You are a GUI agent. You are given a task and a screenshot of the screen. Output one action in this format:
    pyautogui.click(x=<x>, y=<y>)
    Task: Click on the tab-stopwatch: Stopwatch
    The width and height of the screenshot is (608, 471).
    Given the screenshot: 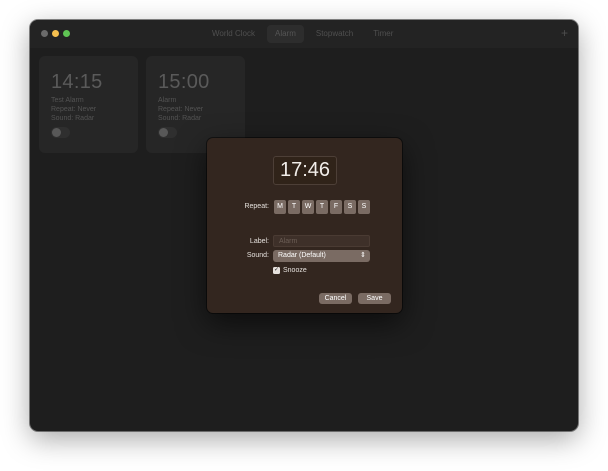 What is the action you would take?
    pyautogui.click(x=334, y=34)
    